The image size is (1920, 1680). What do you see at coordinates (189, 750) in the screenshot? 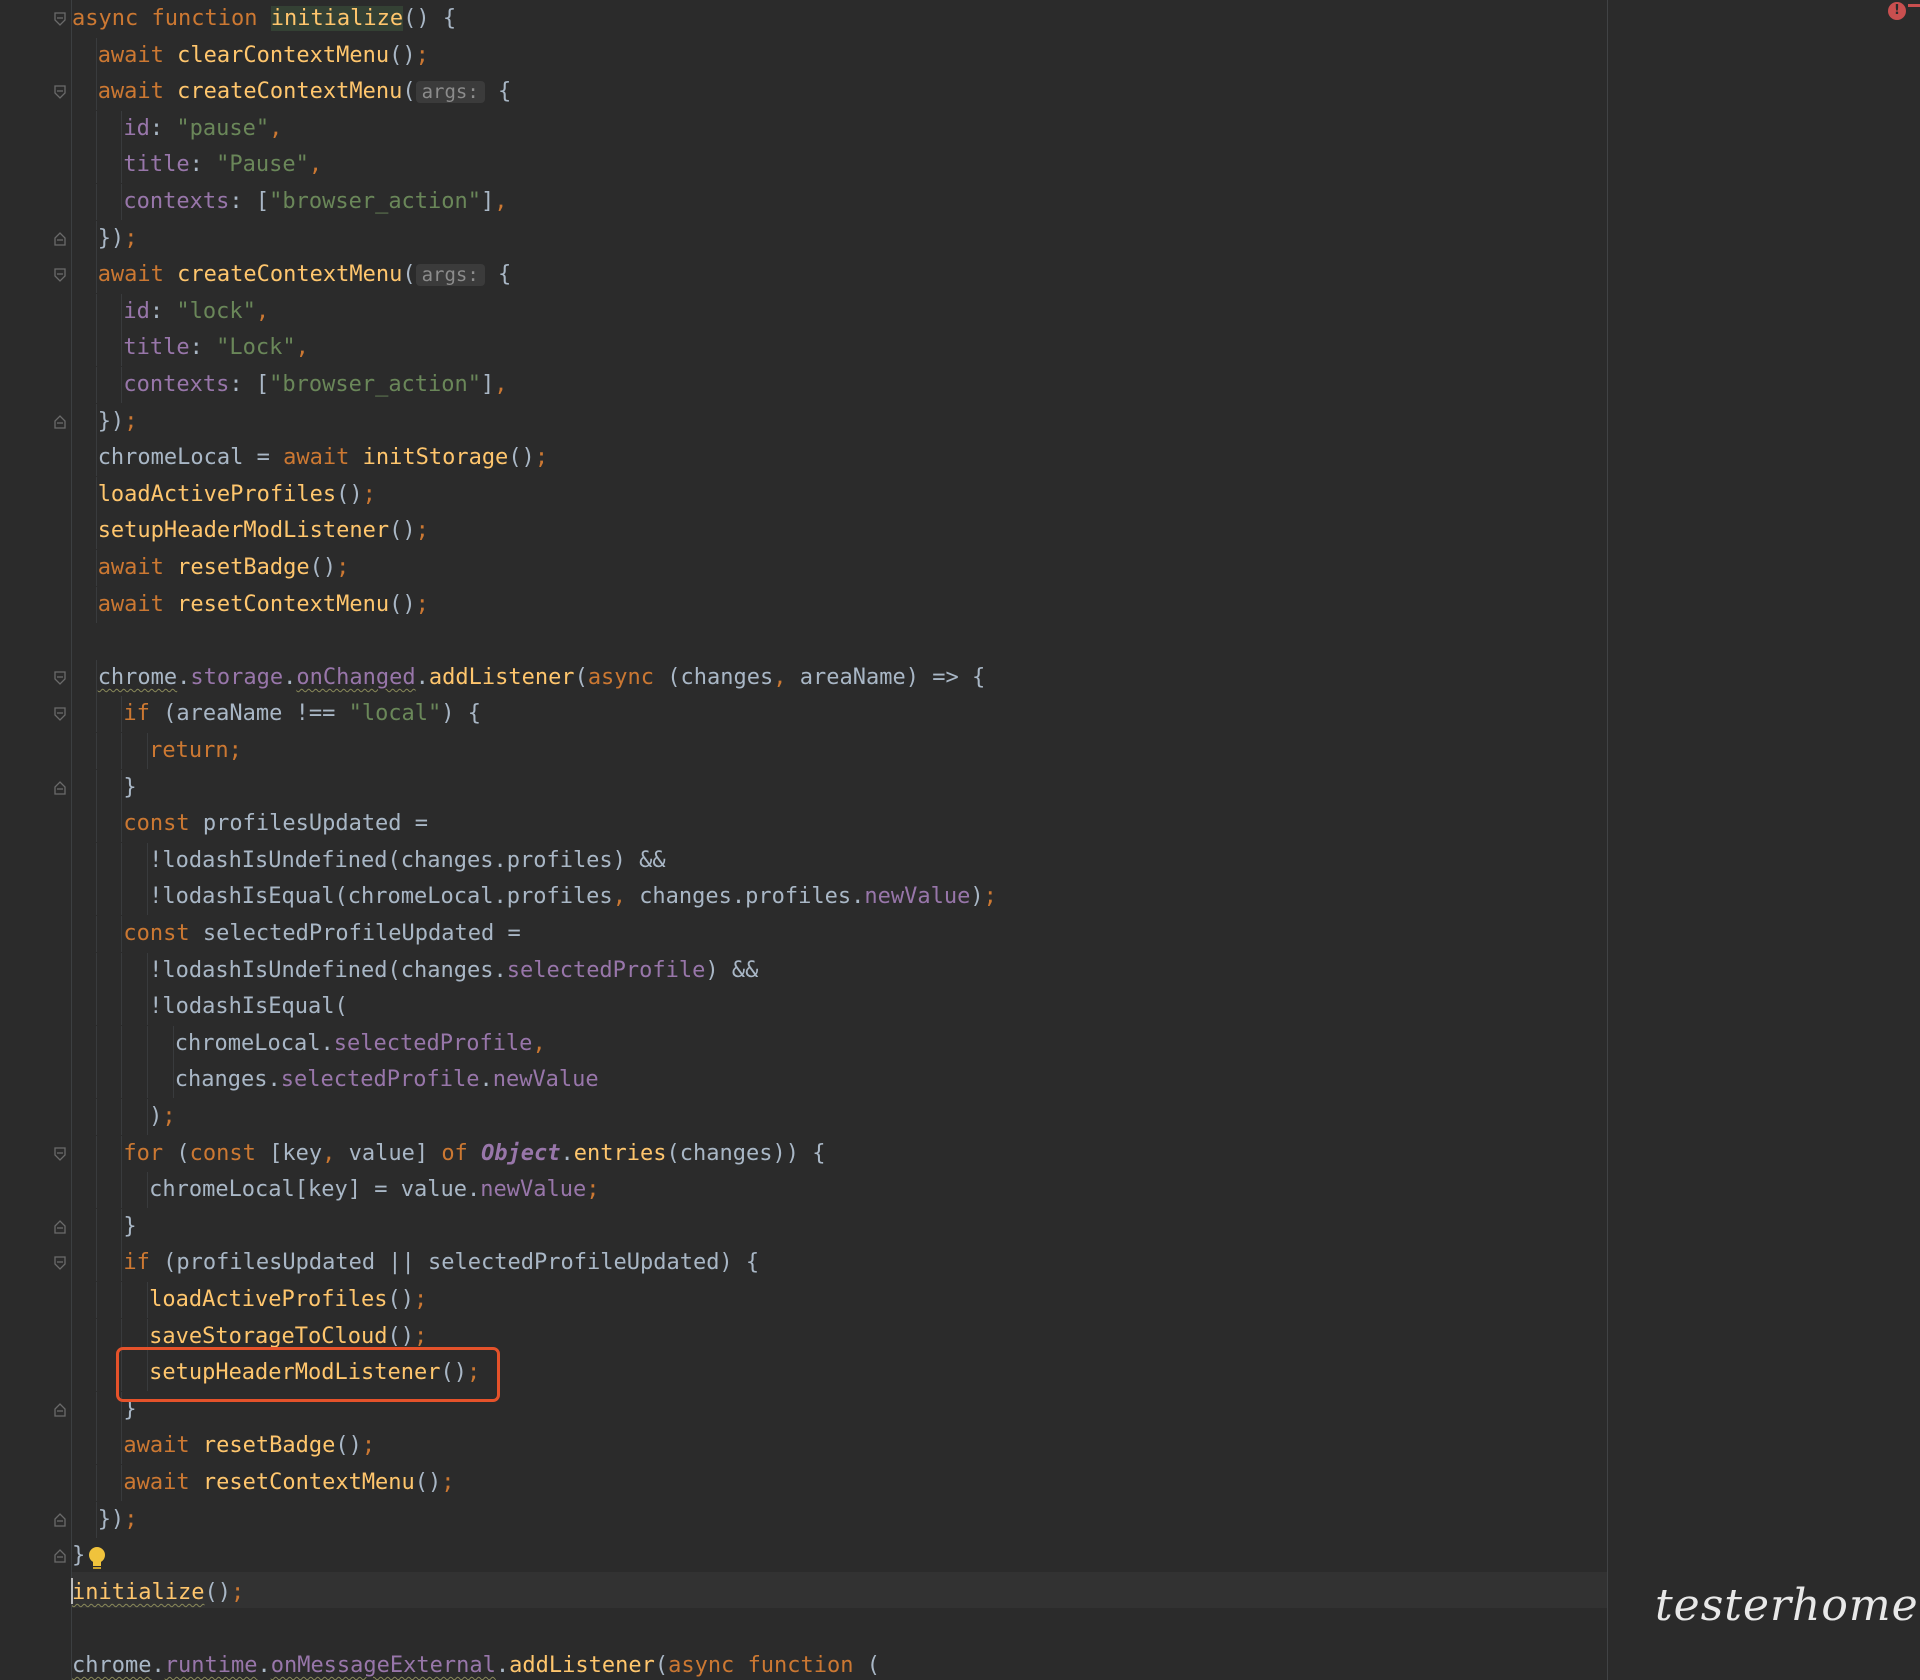
I see `code-token: return` at bounding box center [189, 750].